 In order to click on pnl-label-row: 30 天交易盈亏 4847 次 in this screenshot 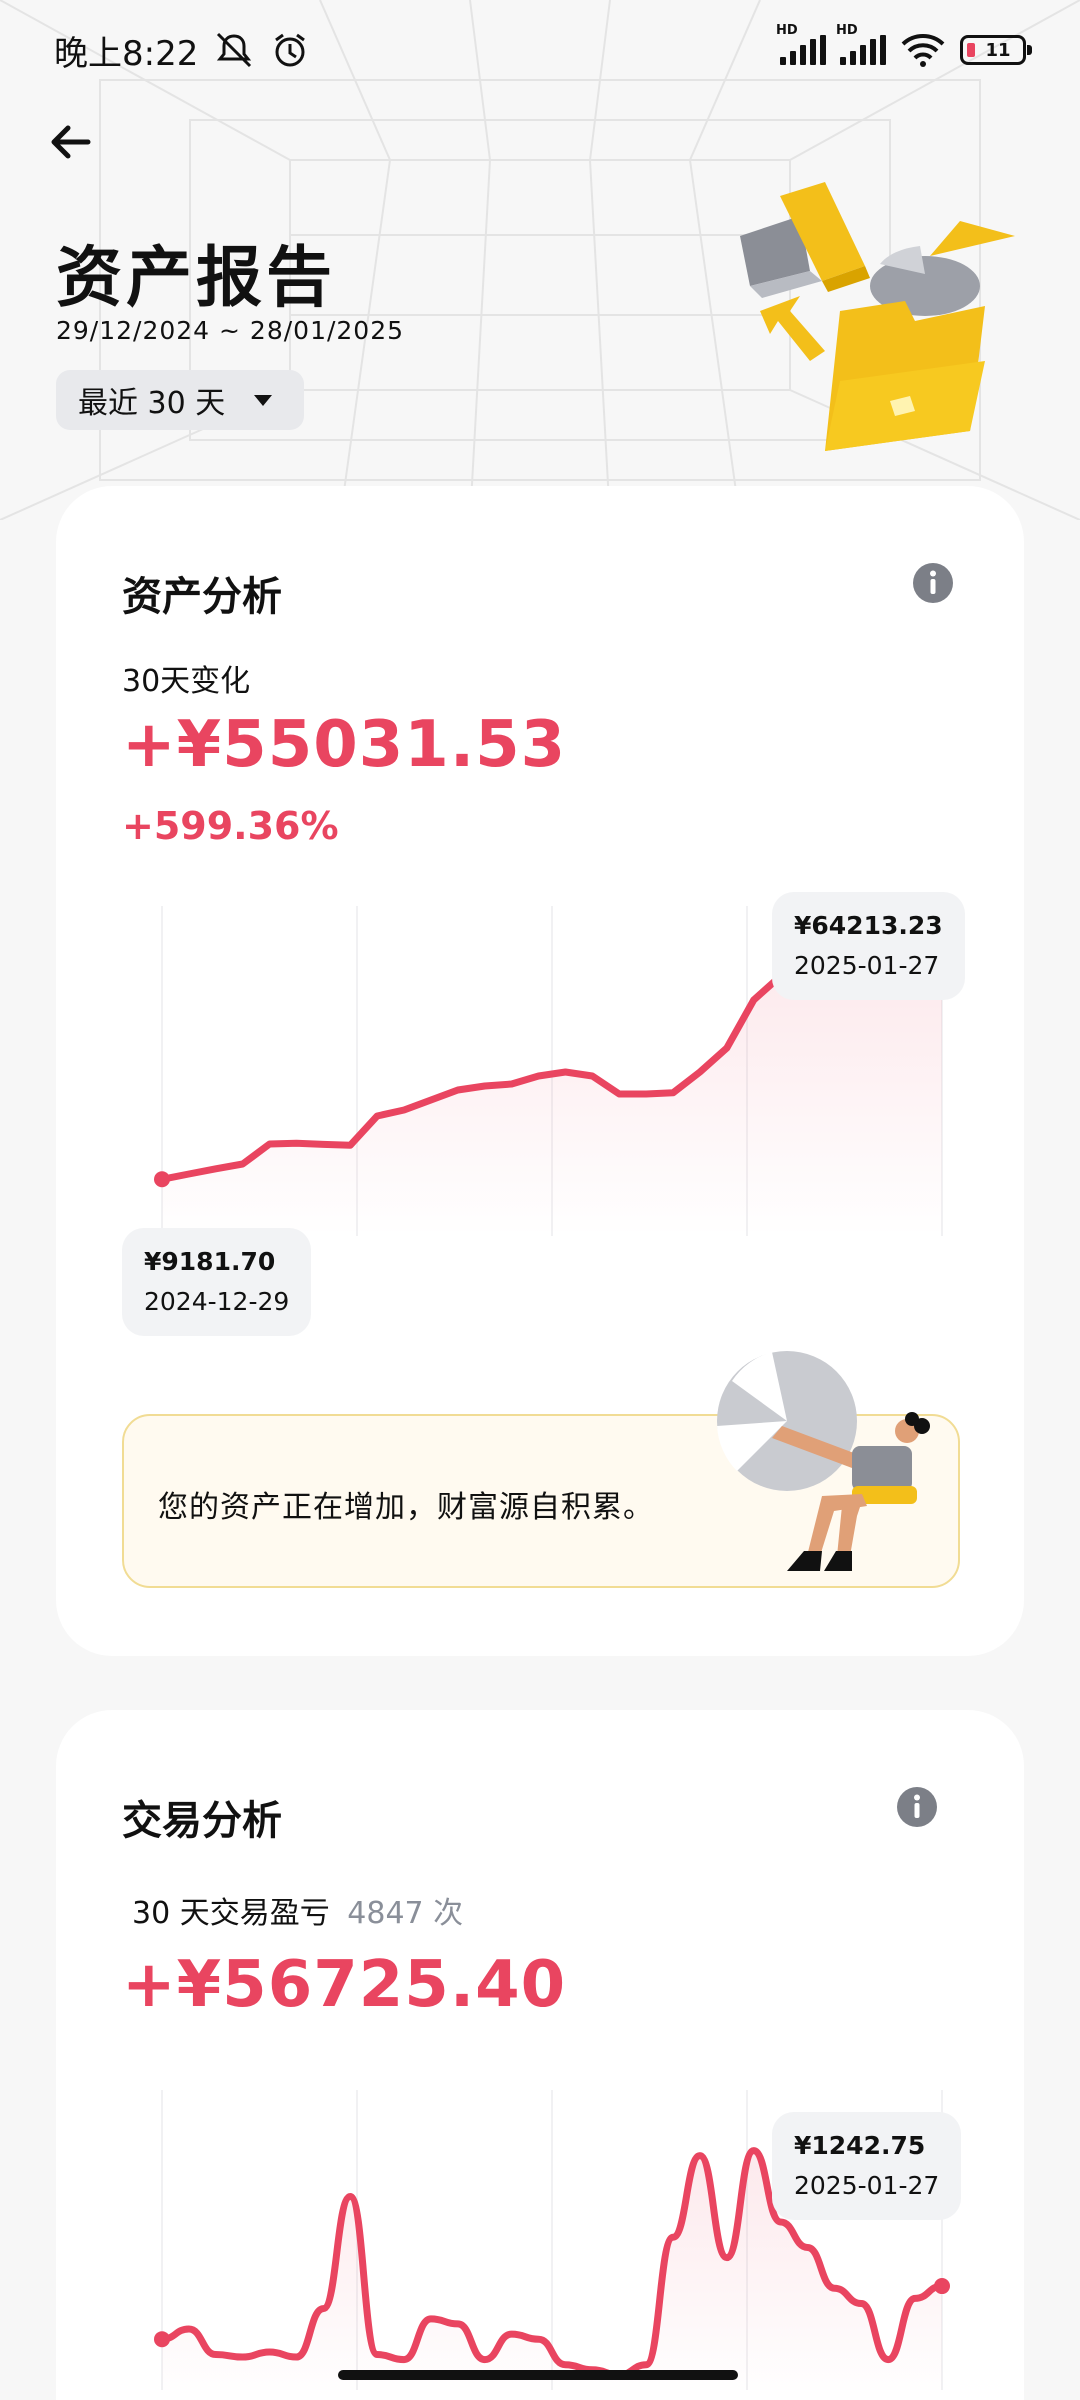, I will do `click(297, 1910)`.